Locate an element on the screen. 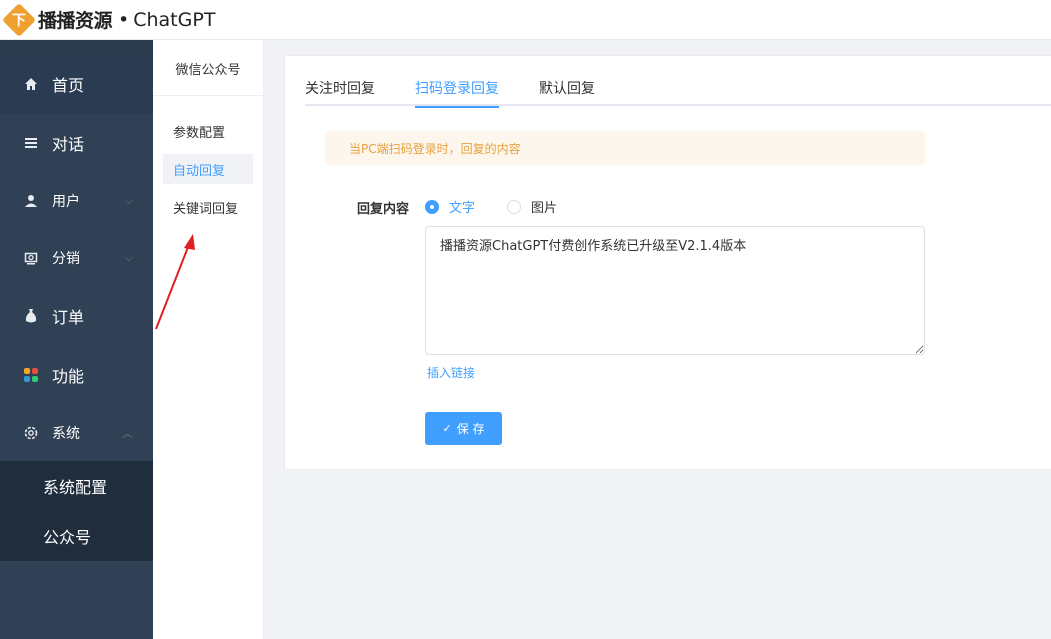 This screenshot has height=639, width=1051. radio-label: 图片 is located at coordinates (544, 208).